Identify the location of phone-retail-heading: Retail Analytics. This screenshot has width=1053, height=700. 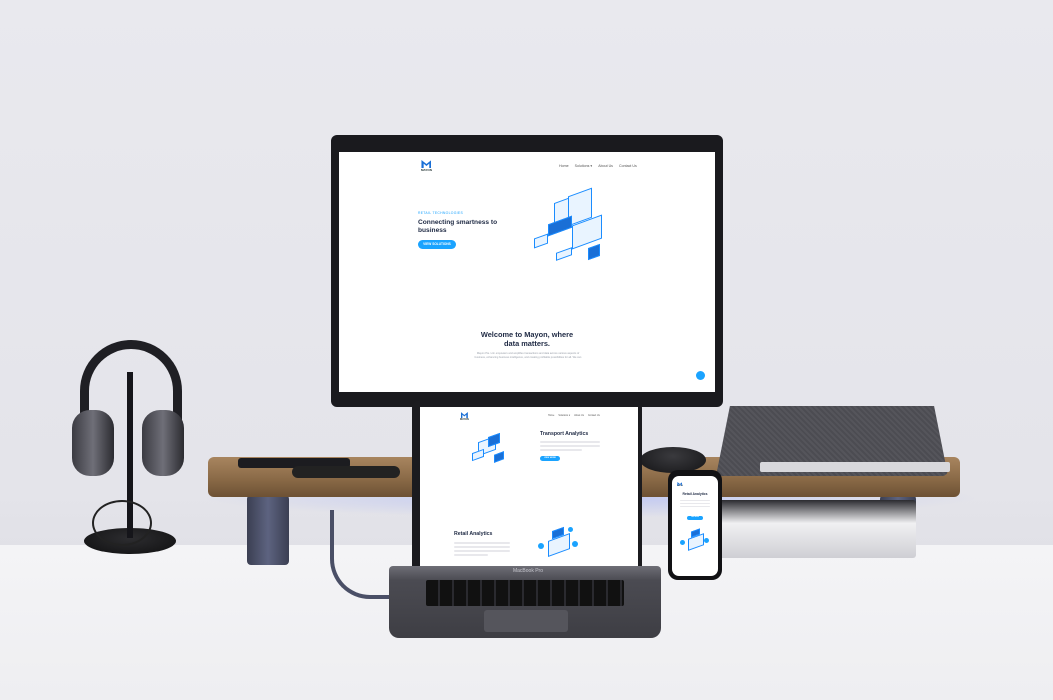
(695, 494).